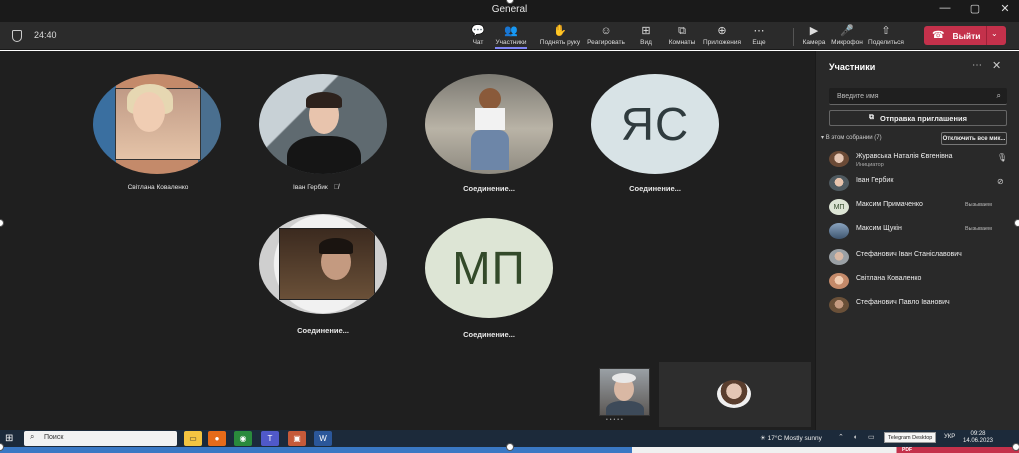 The image size is (1019, 453). What do you see at coordinates (938, 35) in the screenshot?
I see `phone-icon: ☎` at bounding box center [938, 35].